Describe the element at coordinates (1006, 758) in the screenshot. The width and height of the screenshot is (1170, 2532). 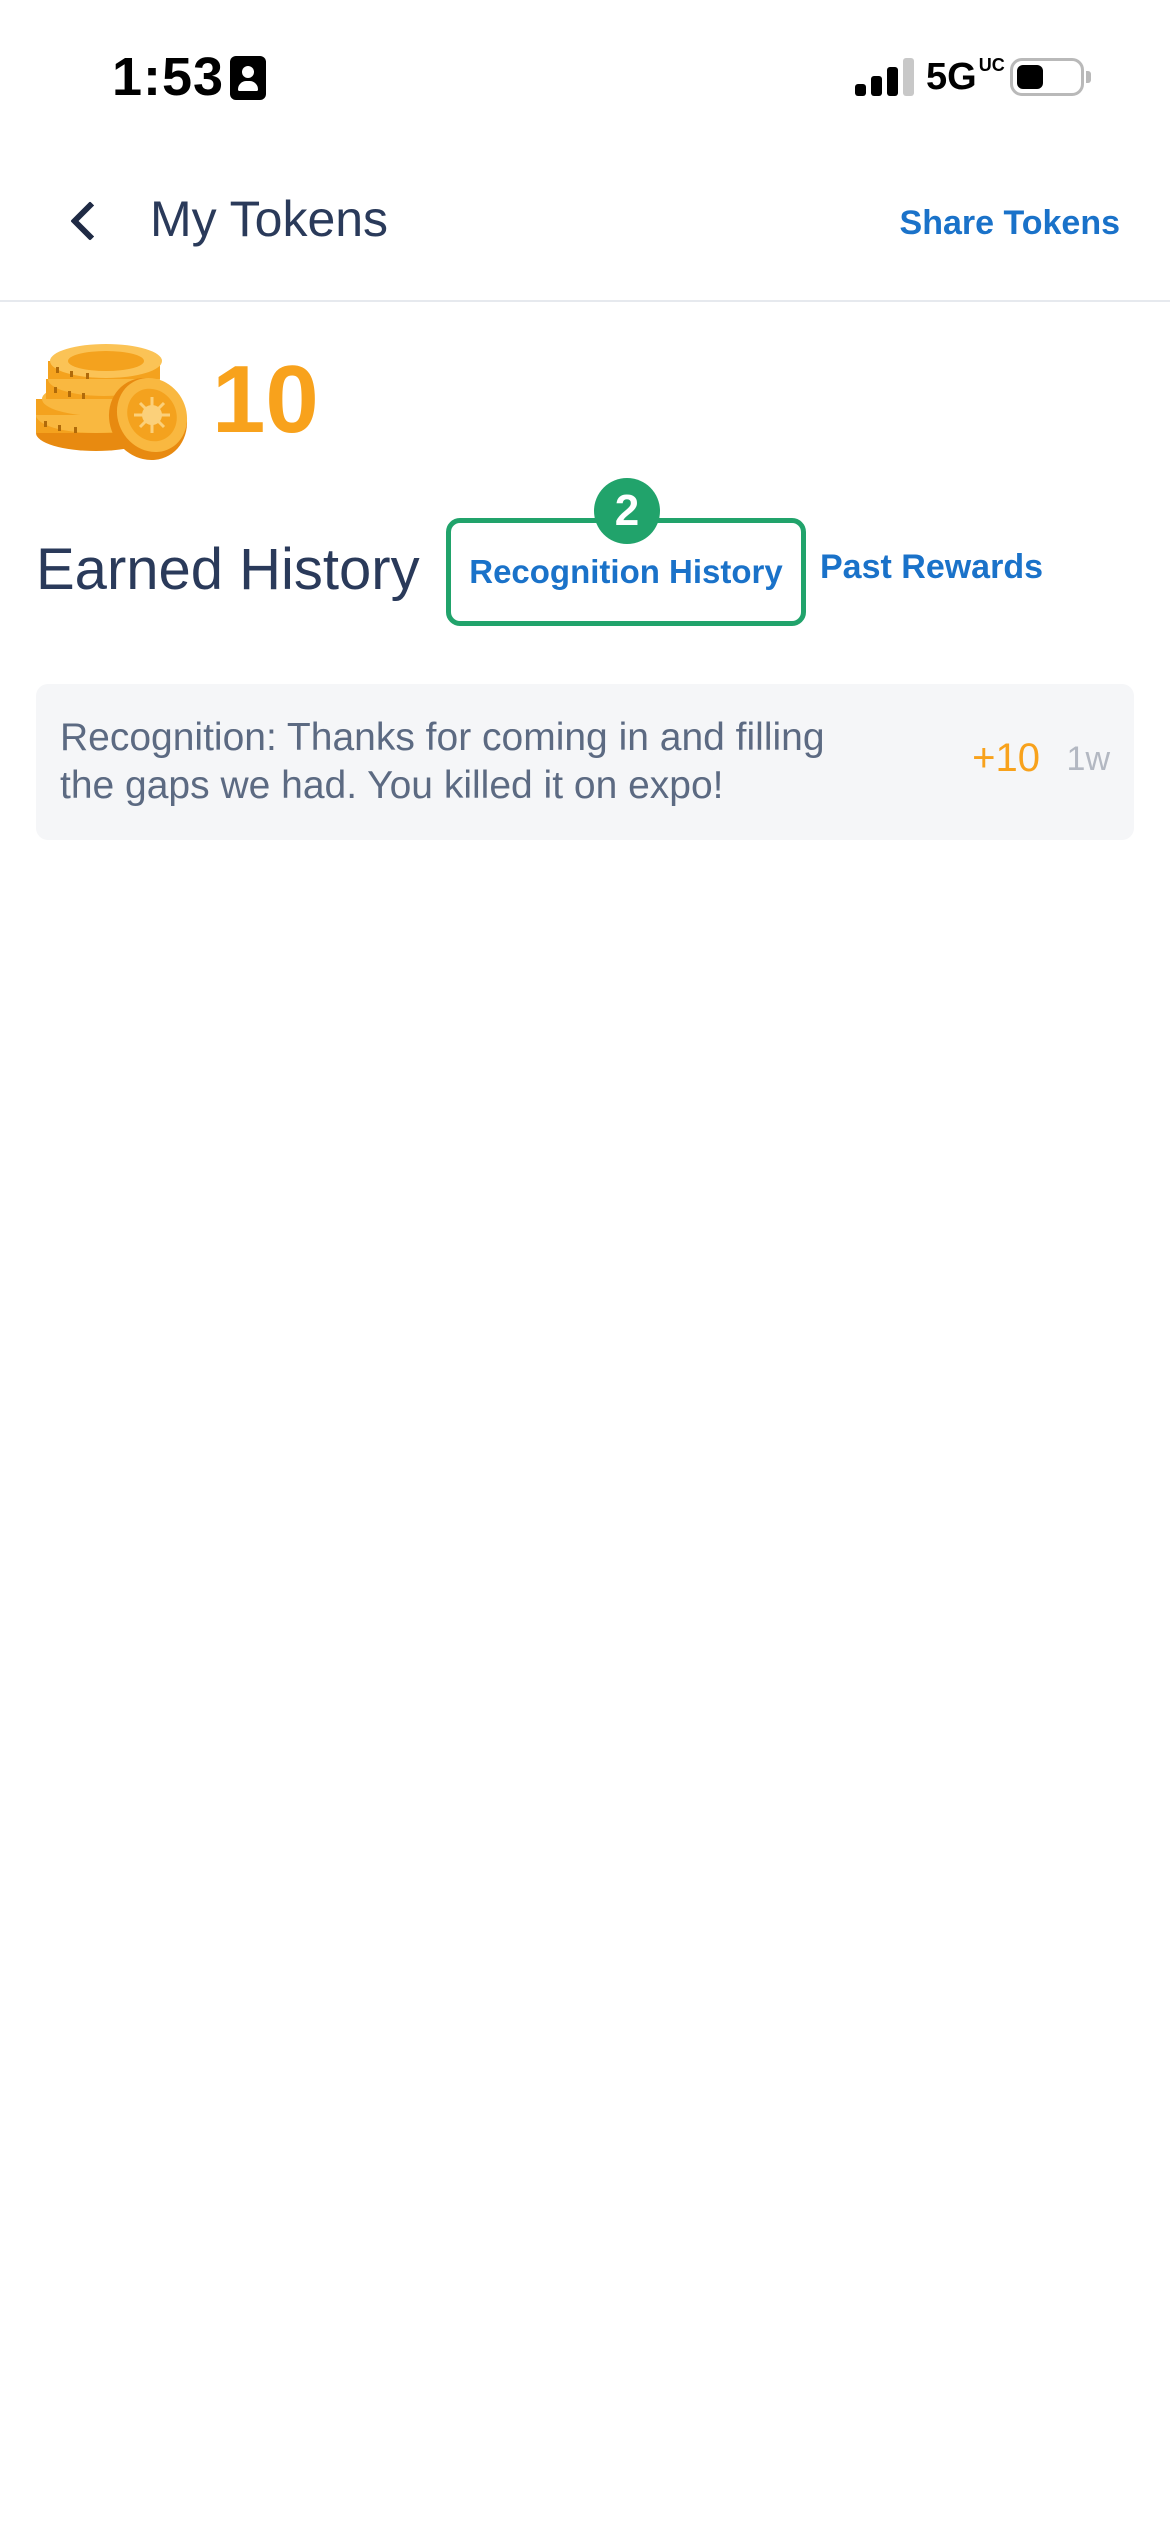
I see `history-item-points: +10` at that location.